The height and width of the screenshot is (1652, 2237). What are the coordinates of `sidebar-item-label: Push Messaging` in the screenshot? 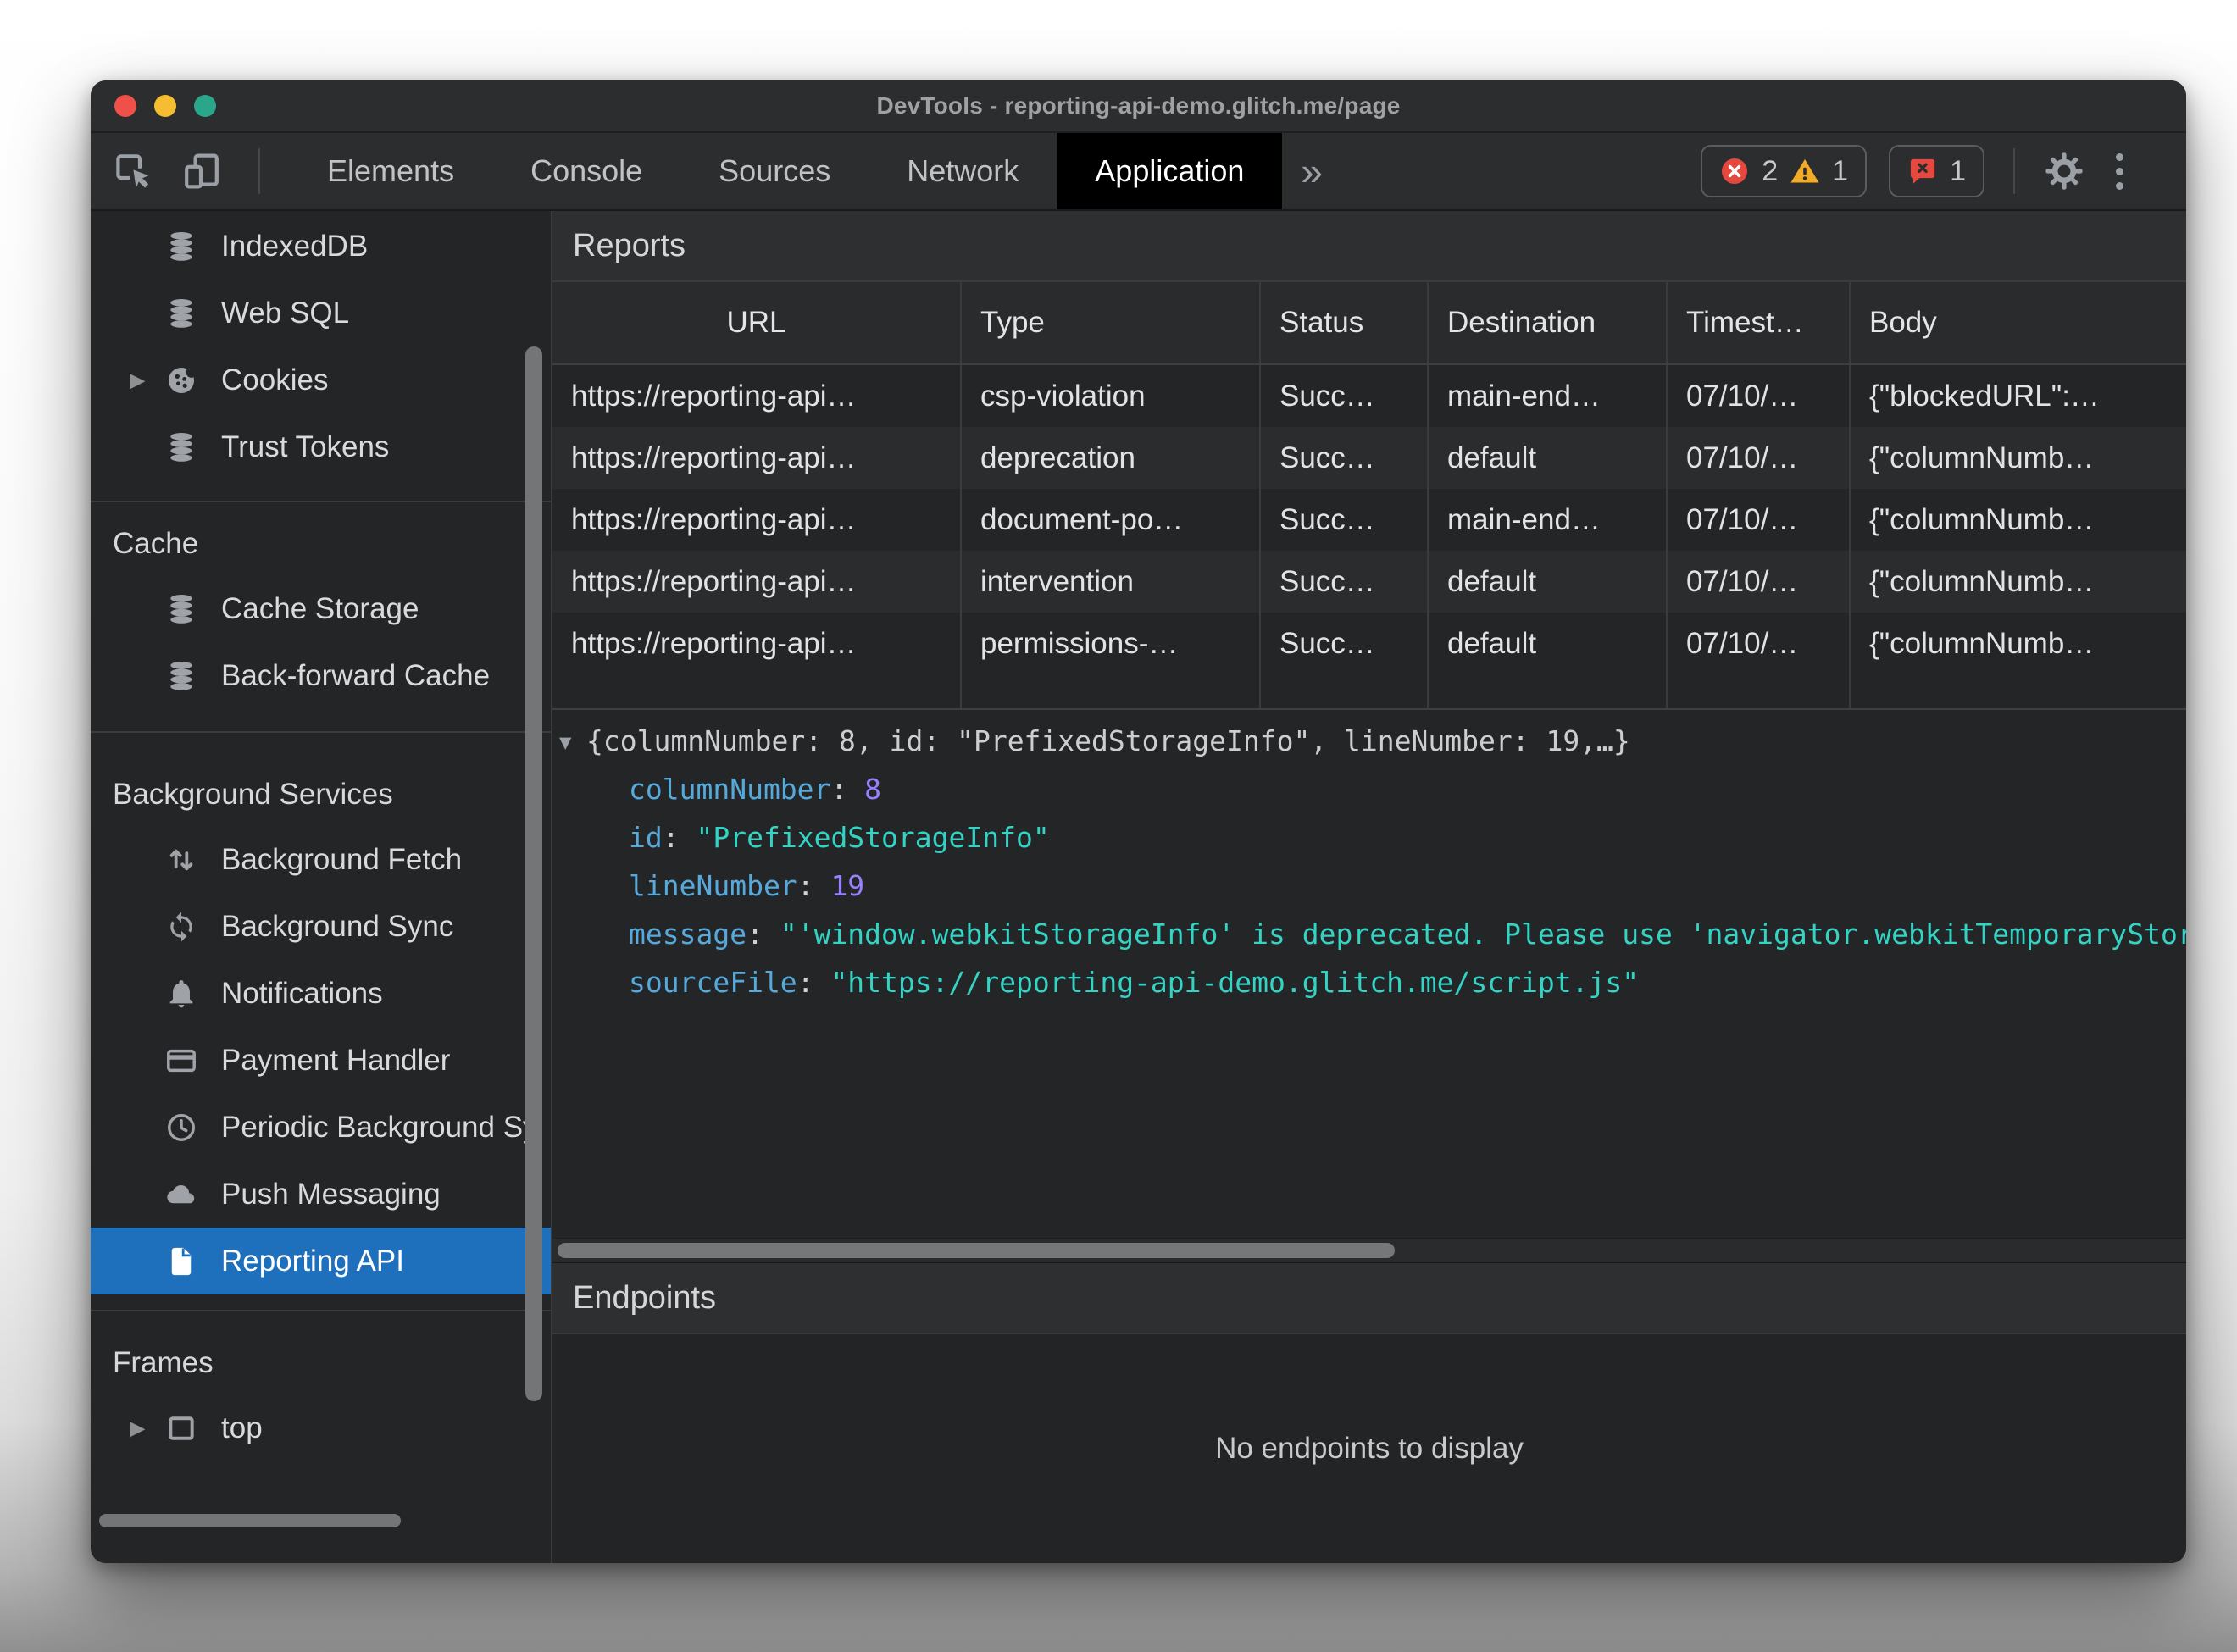 It's located at (331, 1194).